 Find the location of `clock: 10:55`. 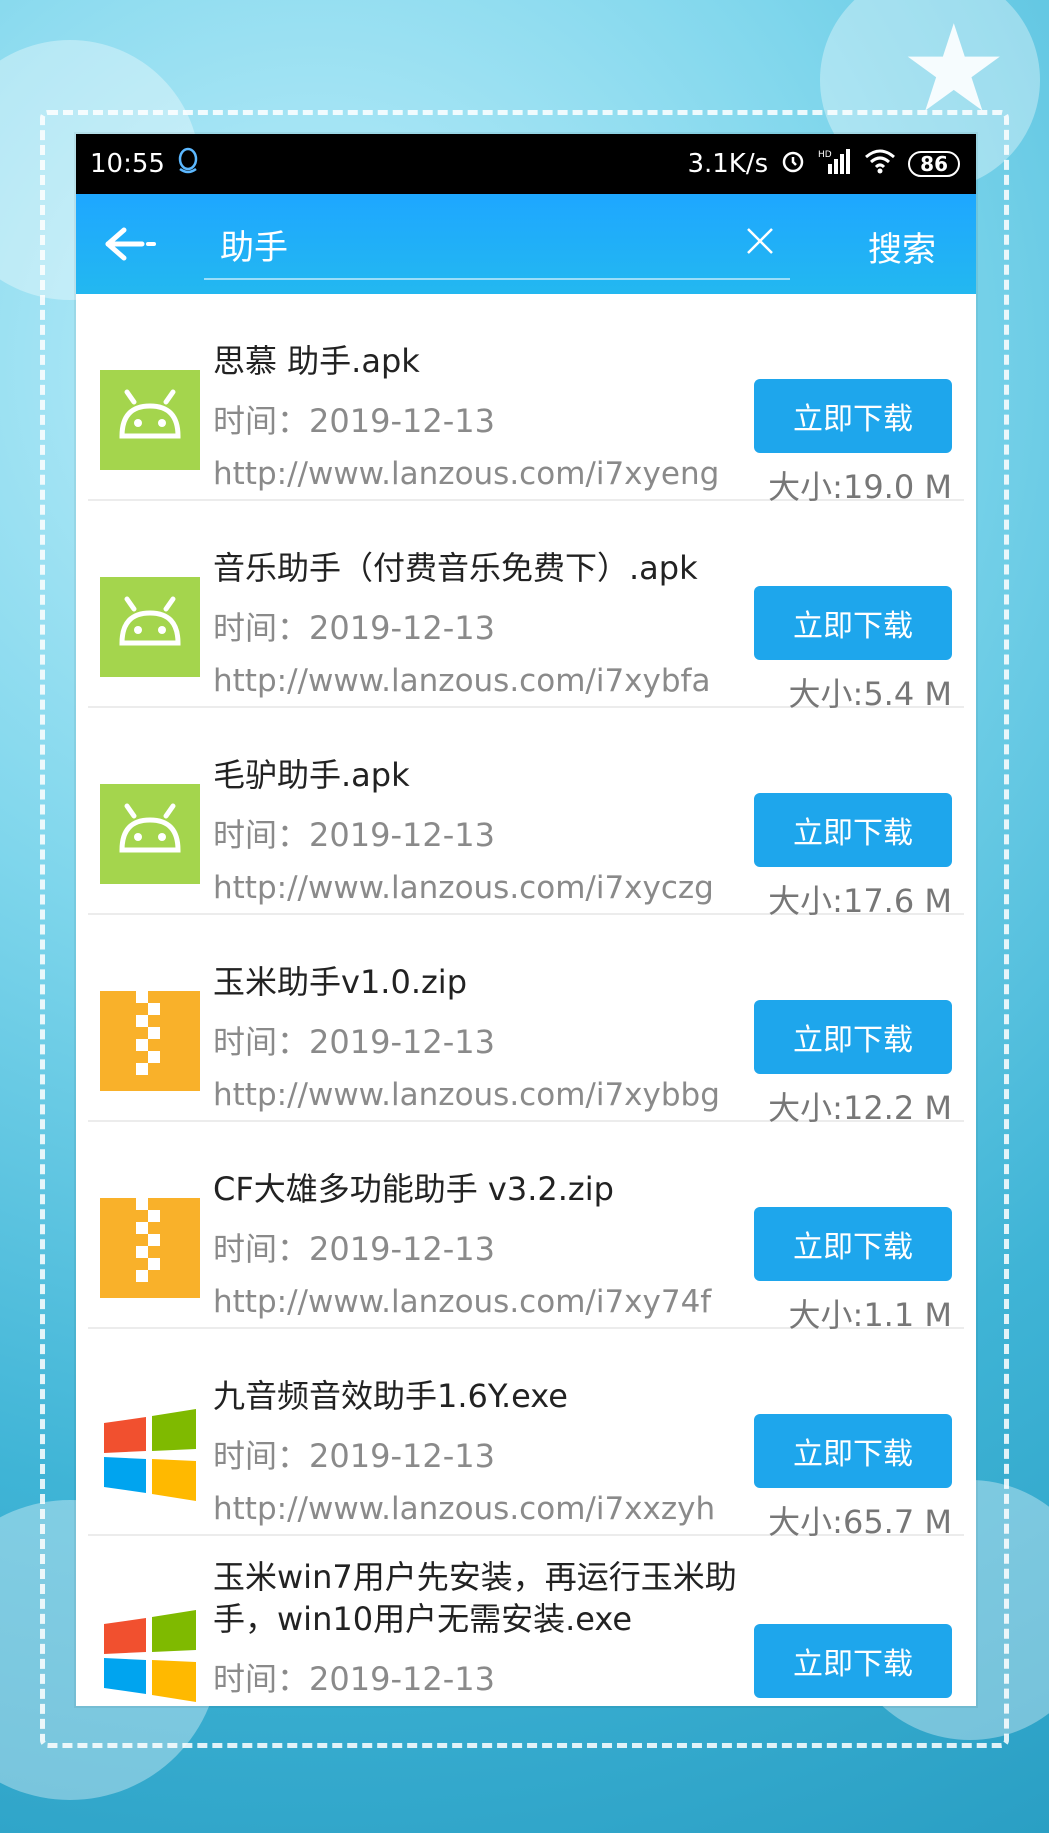

clock: 10:55 is located at coordinates (127, 164).